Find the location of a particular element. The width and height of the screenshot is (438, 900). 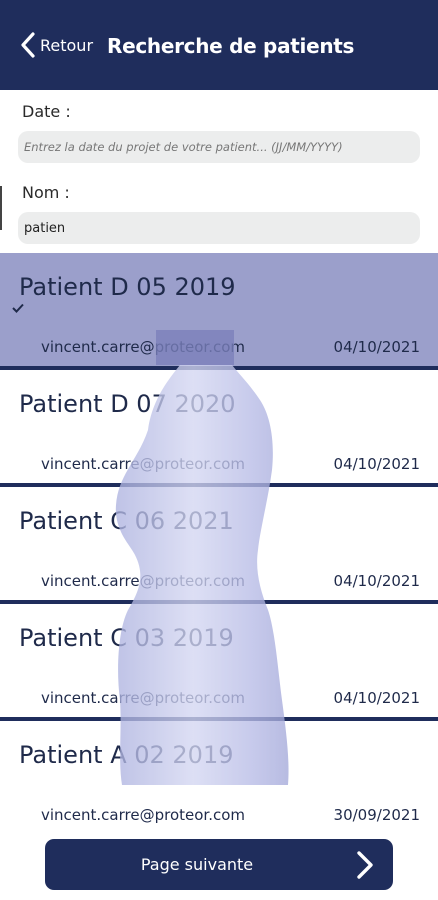

back-button: Retour is located at coordinates (56, 45).